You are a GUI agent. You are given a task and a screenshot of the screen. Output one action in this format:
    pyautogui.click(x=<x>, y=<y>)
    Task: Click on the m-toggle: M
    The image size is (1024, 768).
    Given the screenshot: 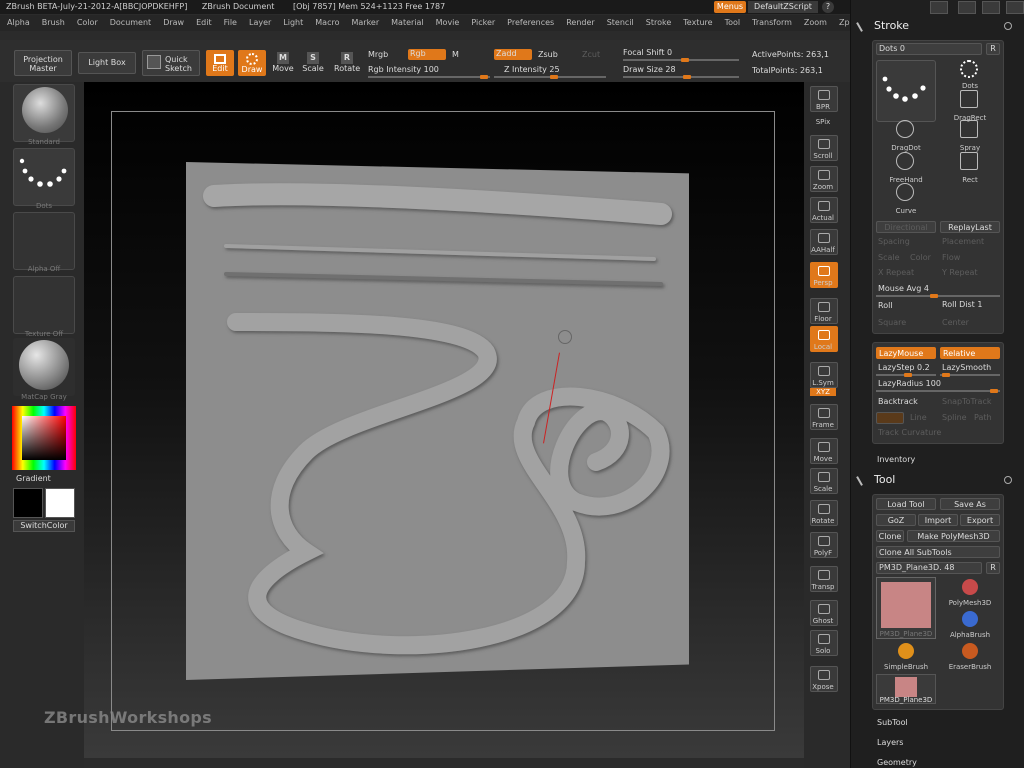 What is the action you would take?
    pyautogui.click(x=455, y=54)
    